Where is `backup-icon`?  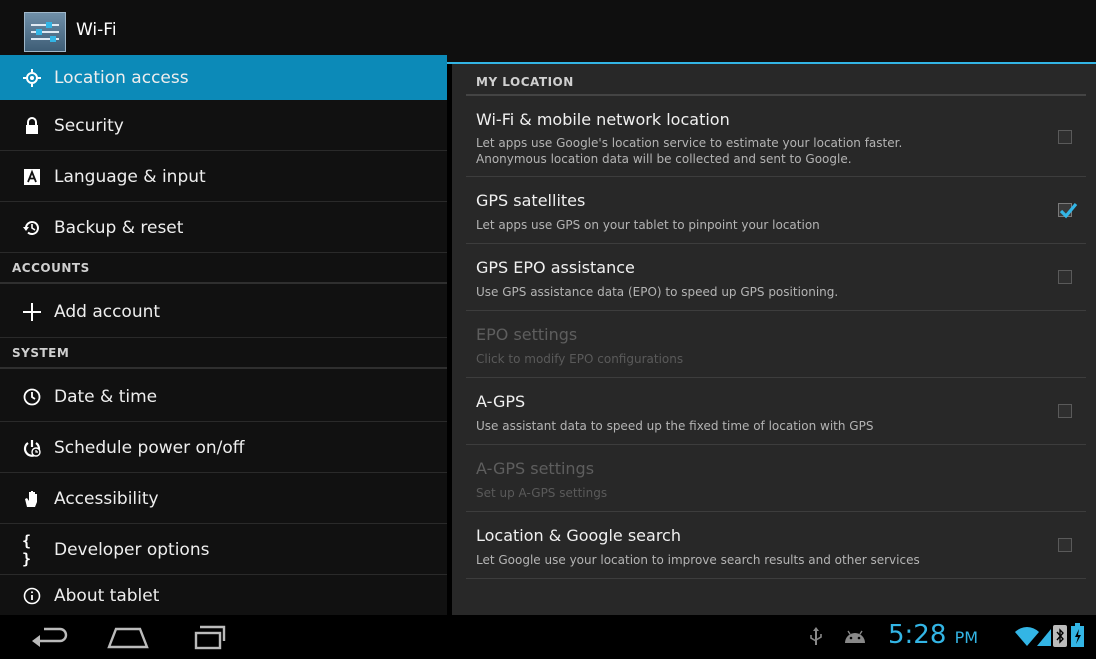 backup-icon is located at coordinates (32, 228).